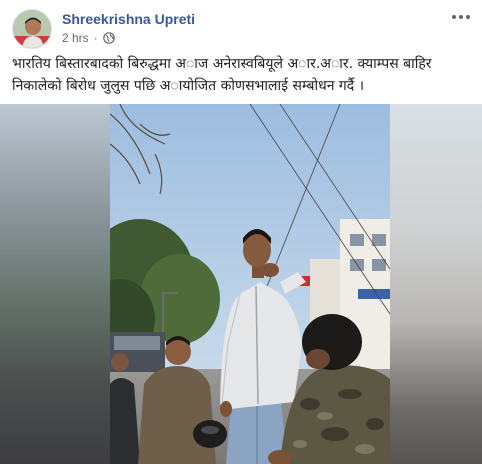 This screenshot has height=464, width=482. What do you see at coordinates (75, 38) in the screenshot?
I see `post-timestamp: 2 hrs` at bounding box center [75, 38].